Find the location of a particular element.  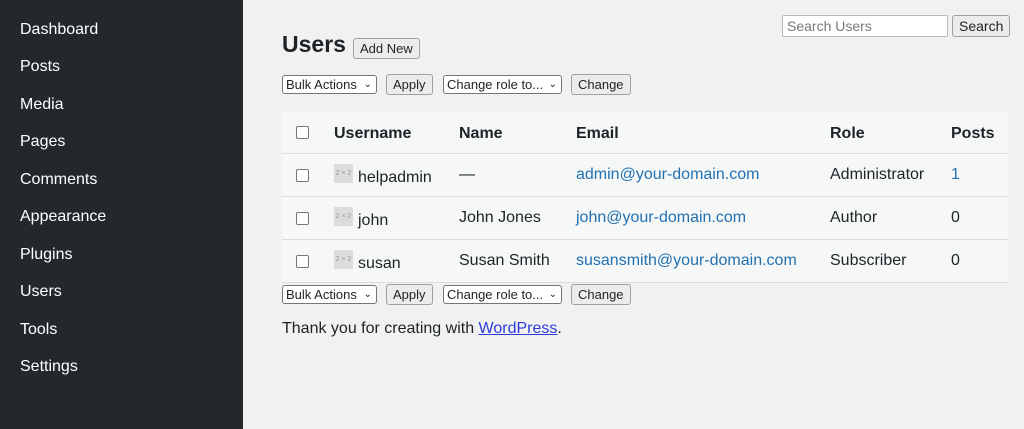

footer-text: Thank you for creating with WordPress. is located at coordinates (422, 329).